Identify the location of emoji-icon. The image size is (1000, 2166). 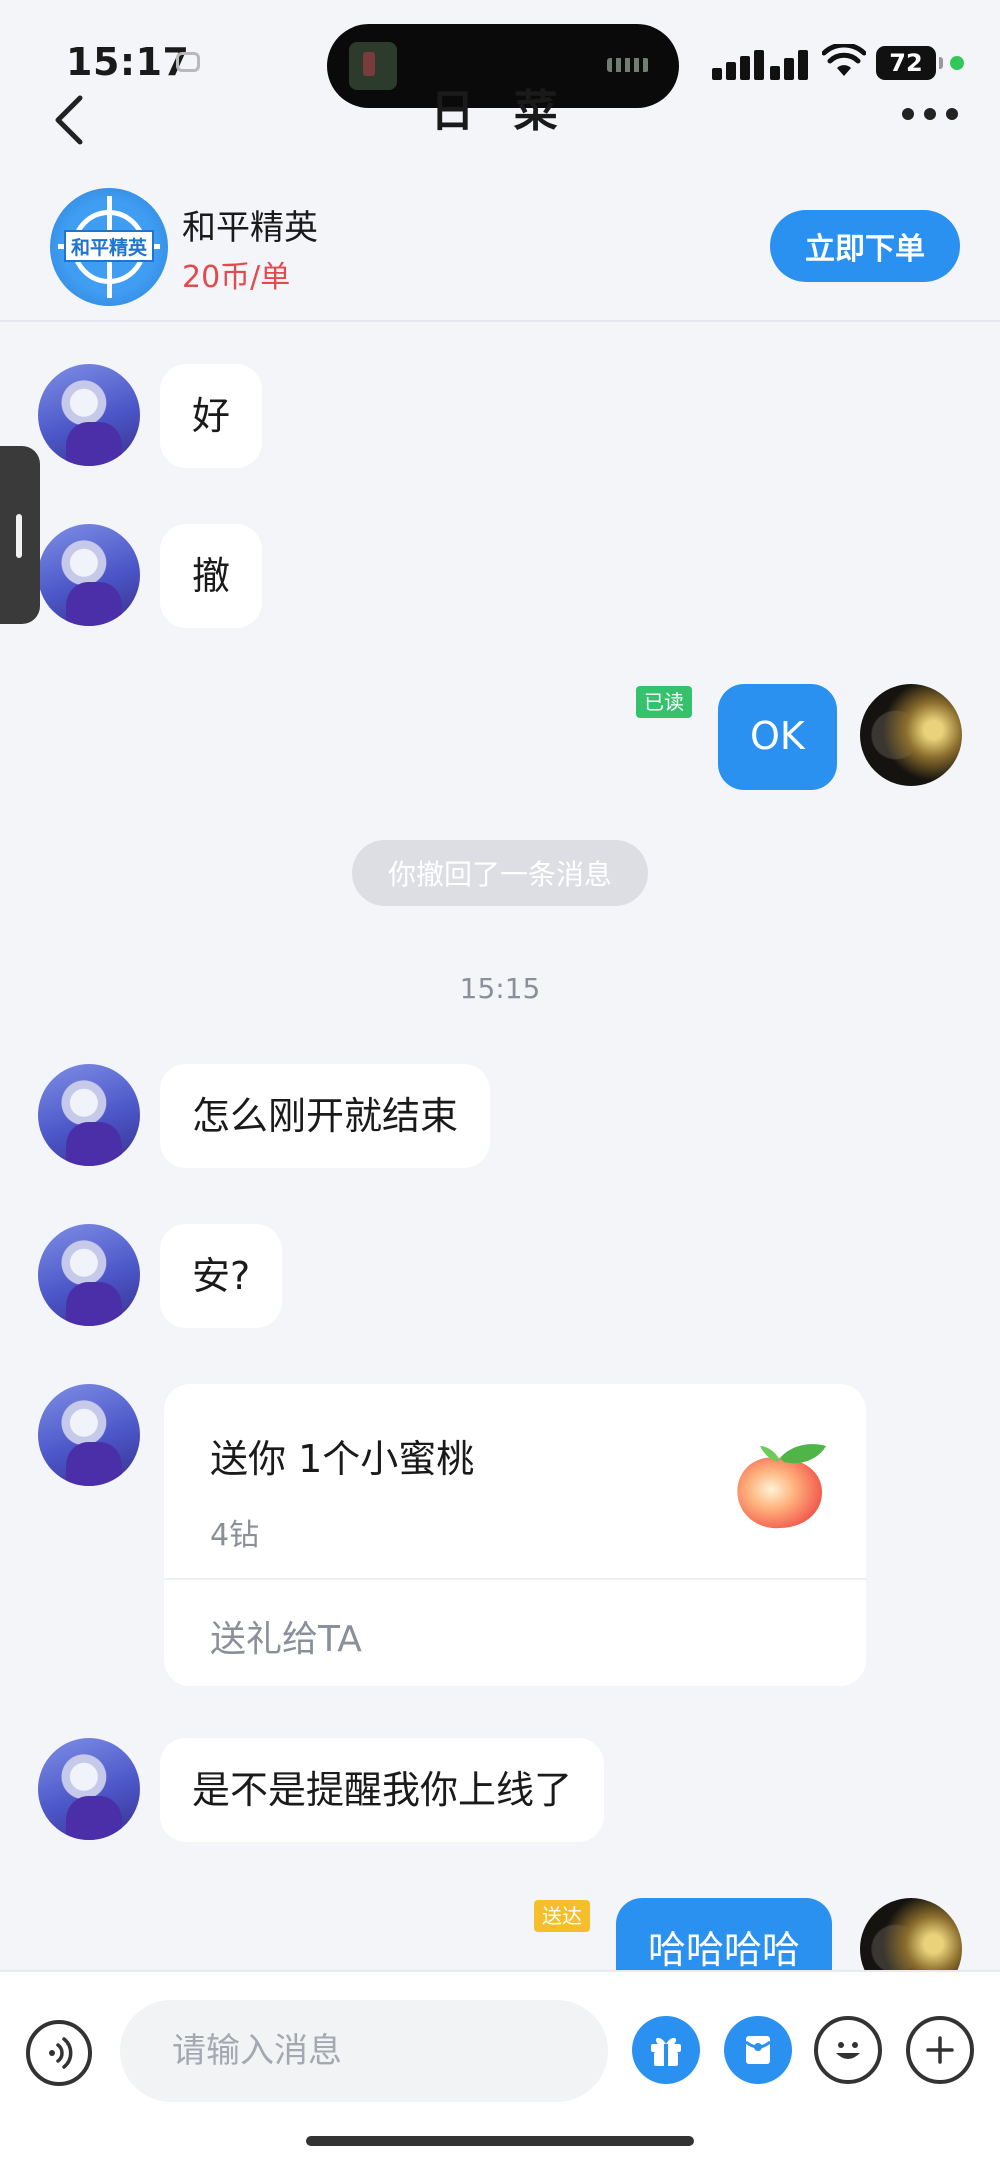
(848, 2050).